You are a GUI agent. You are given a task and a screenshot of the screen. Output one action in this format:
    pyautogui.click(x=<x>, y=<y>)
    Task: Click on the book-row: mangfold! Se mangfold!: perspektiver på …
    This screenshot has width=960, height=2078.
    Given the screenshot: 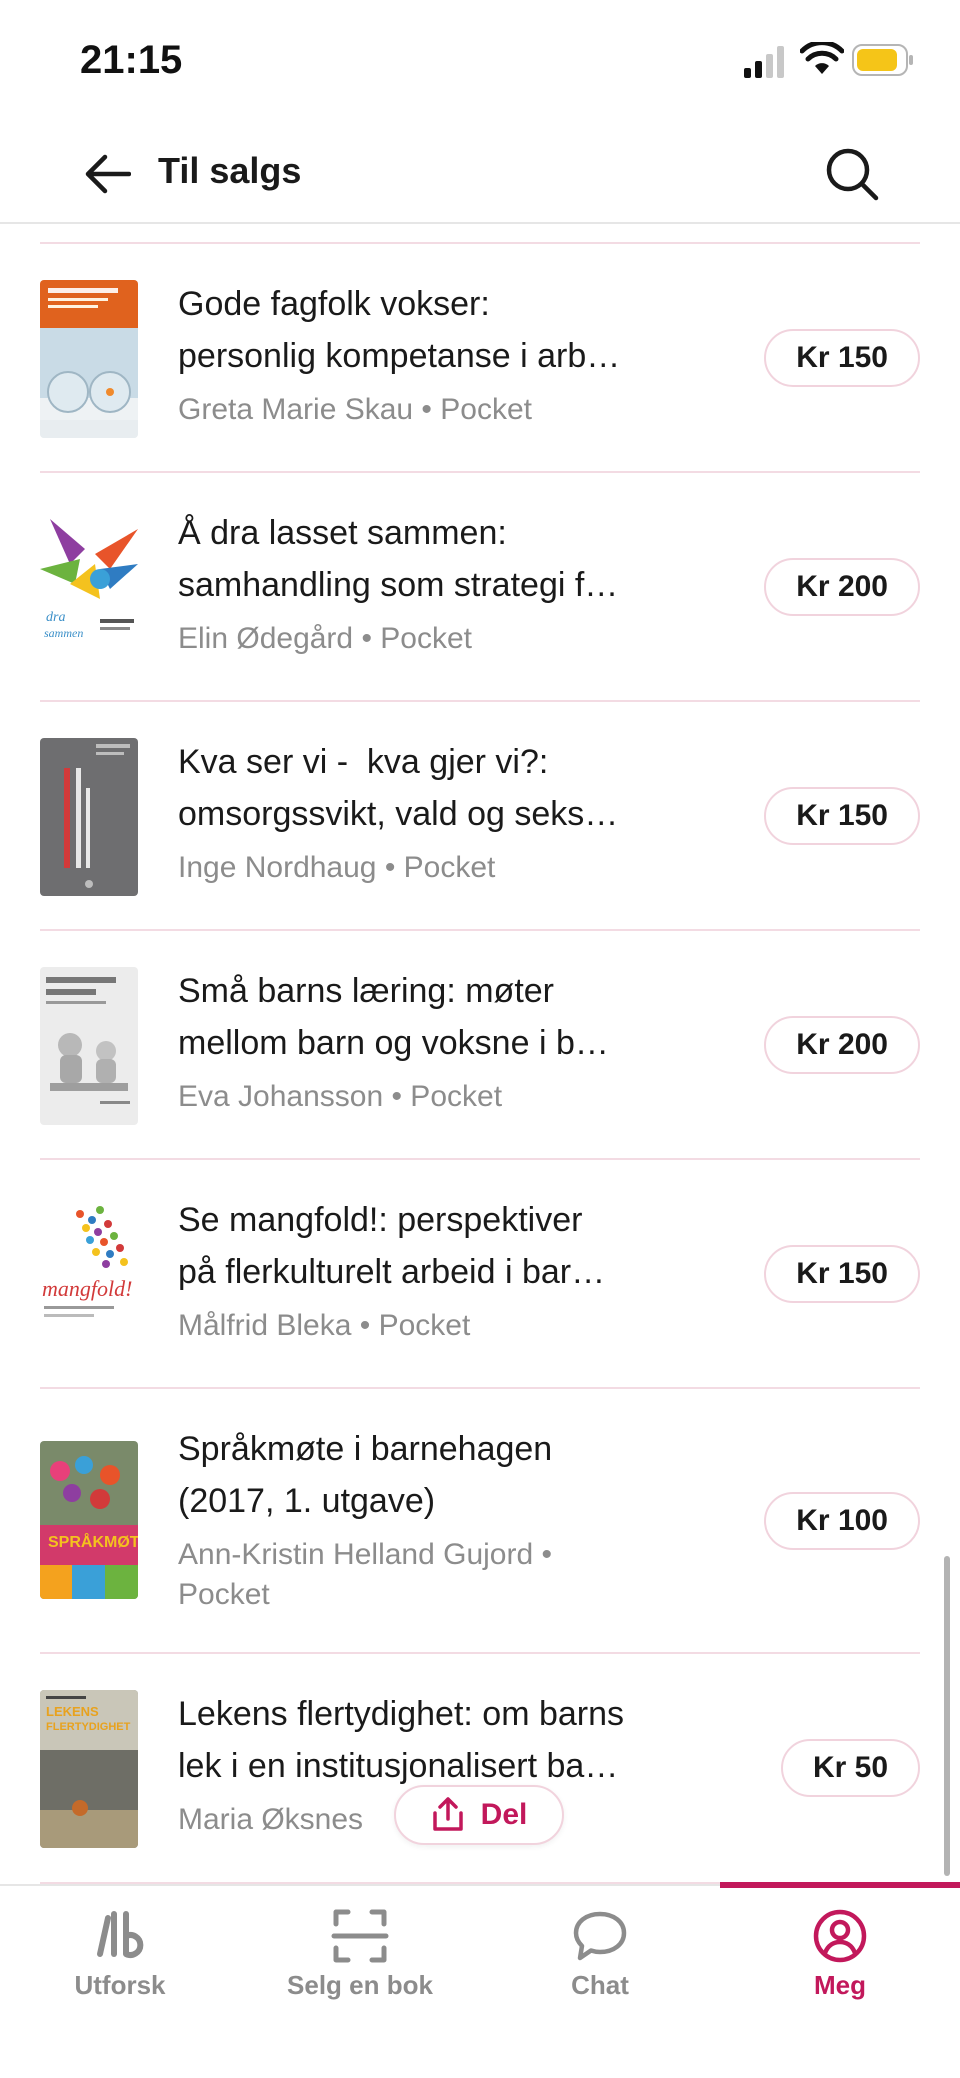 What is the action you would take?
    pyautogui.click(x=480, y=1274)
    